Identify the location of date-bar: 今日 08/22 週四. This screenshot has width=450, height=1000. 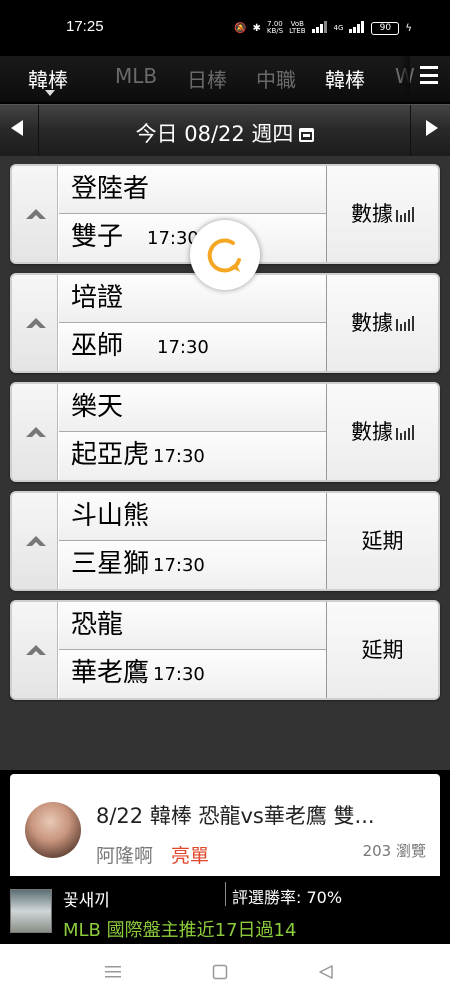
(225, 130).